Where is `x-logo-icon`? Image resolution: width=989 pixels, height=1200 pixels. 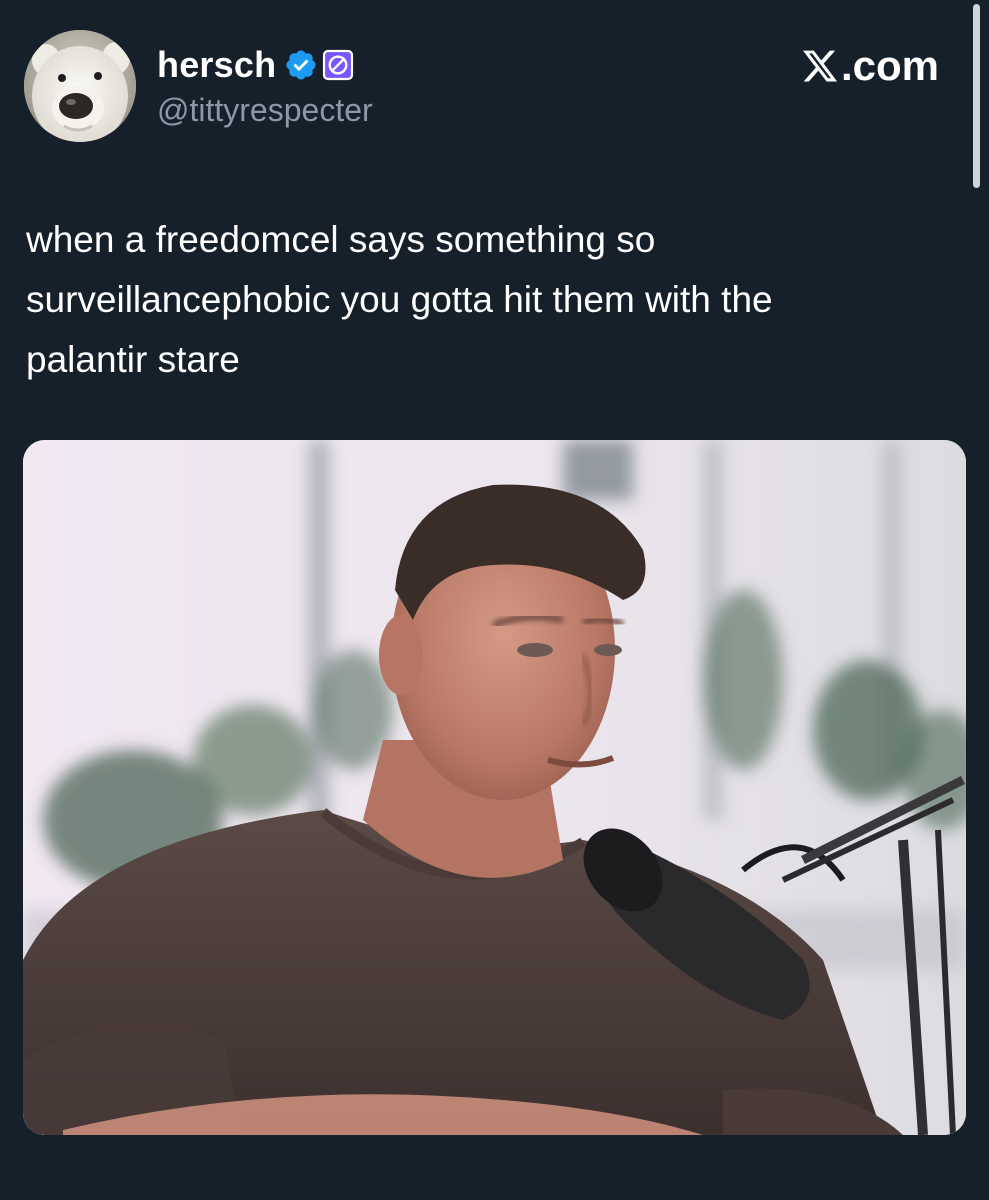
x-logo-icon is located at coordinates (820, 66).